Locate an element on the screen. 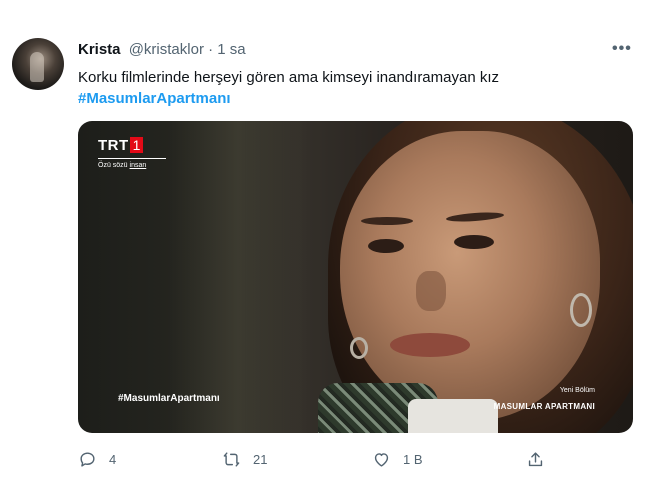  tweet-time: 1 sa is located at coordinates (231, 49).